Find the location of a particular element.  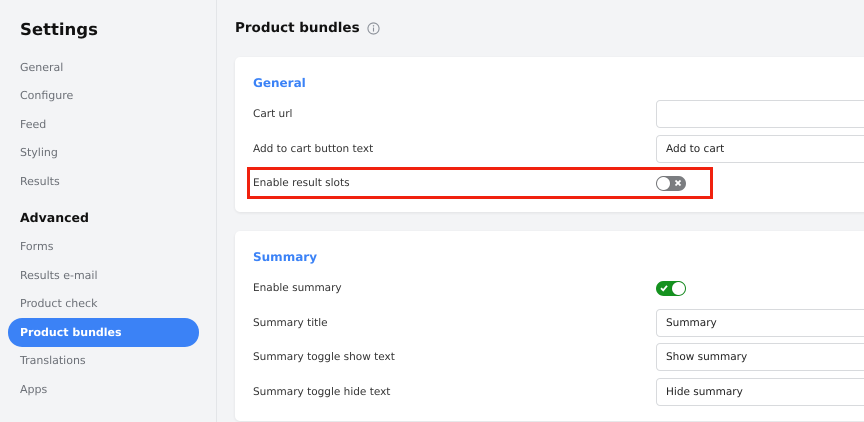

nav-item: Product bundles is located at coordinates (103, 332).